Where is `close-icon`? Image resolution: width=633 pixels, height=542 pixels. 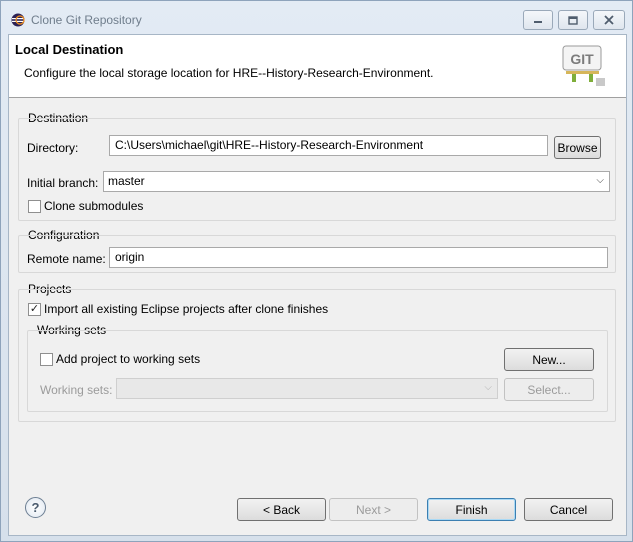
close-icon is located at coordinates (609, 20).